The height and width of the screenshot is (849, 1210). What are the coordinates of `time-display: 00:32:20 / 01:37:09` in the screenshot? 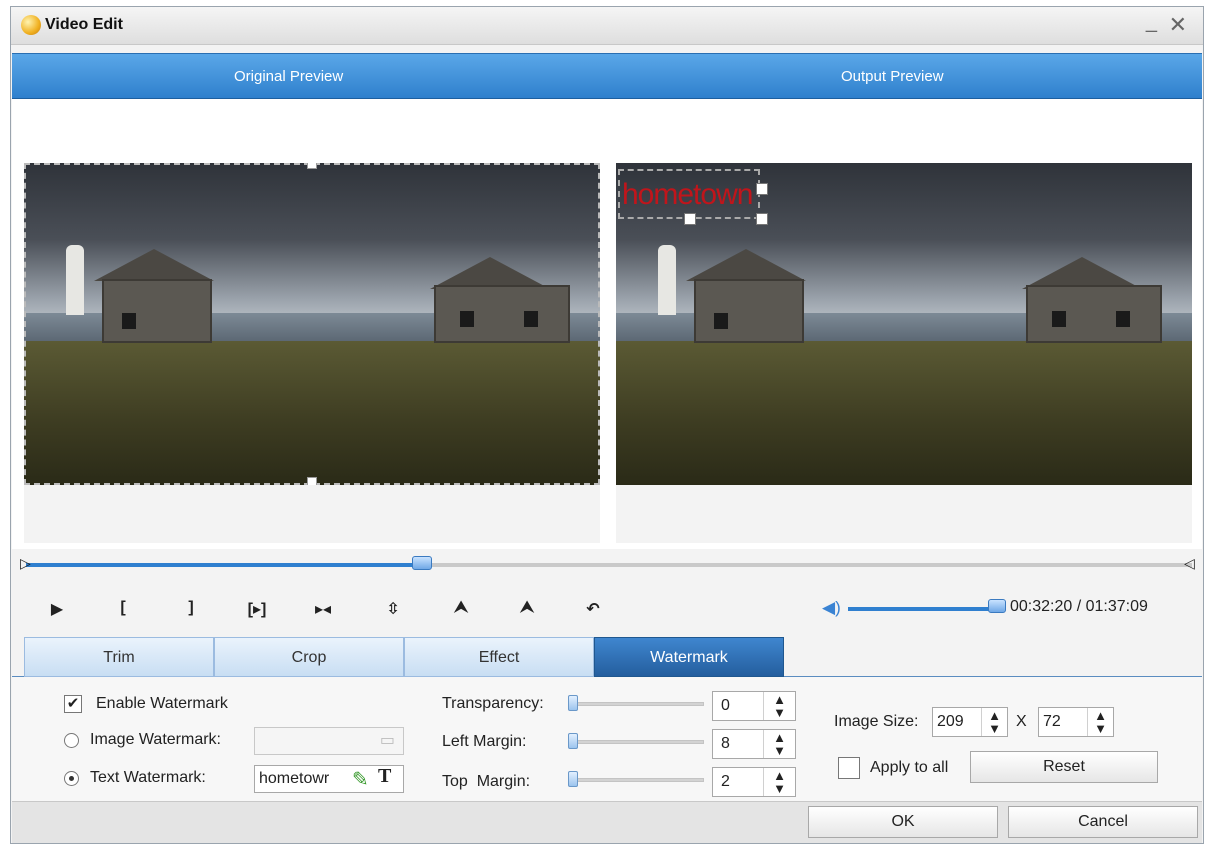 It's located at (1079, 607).